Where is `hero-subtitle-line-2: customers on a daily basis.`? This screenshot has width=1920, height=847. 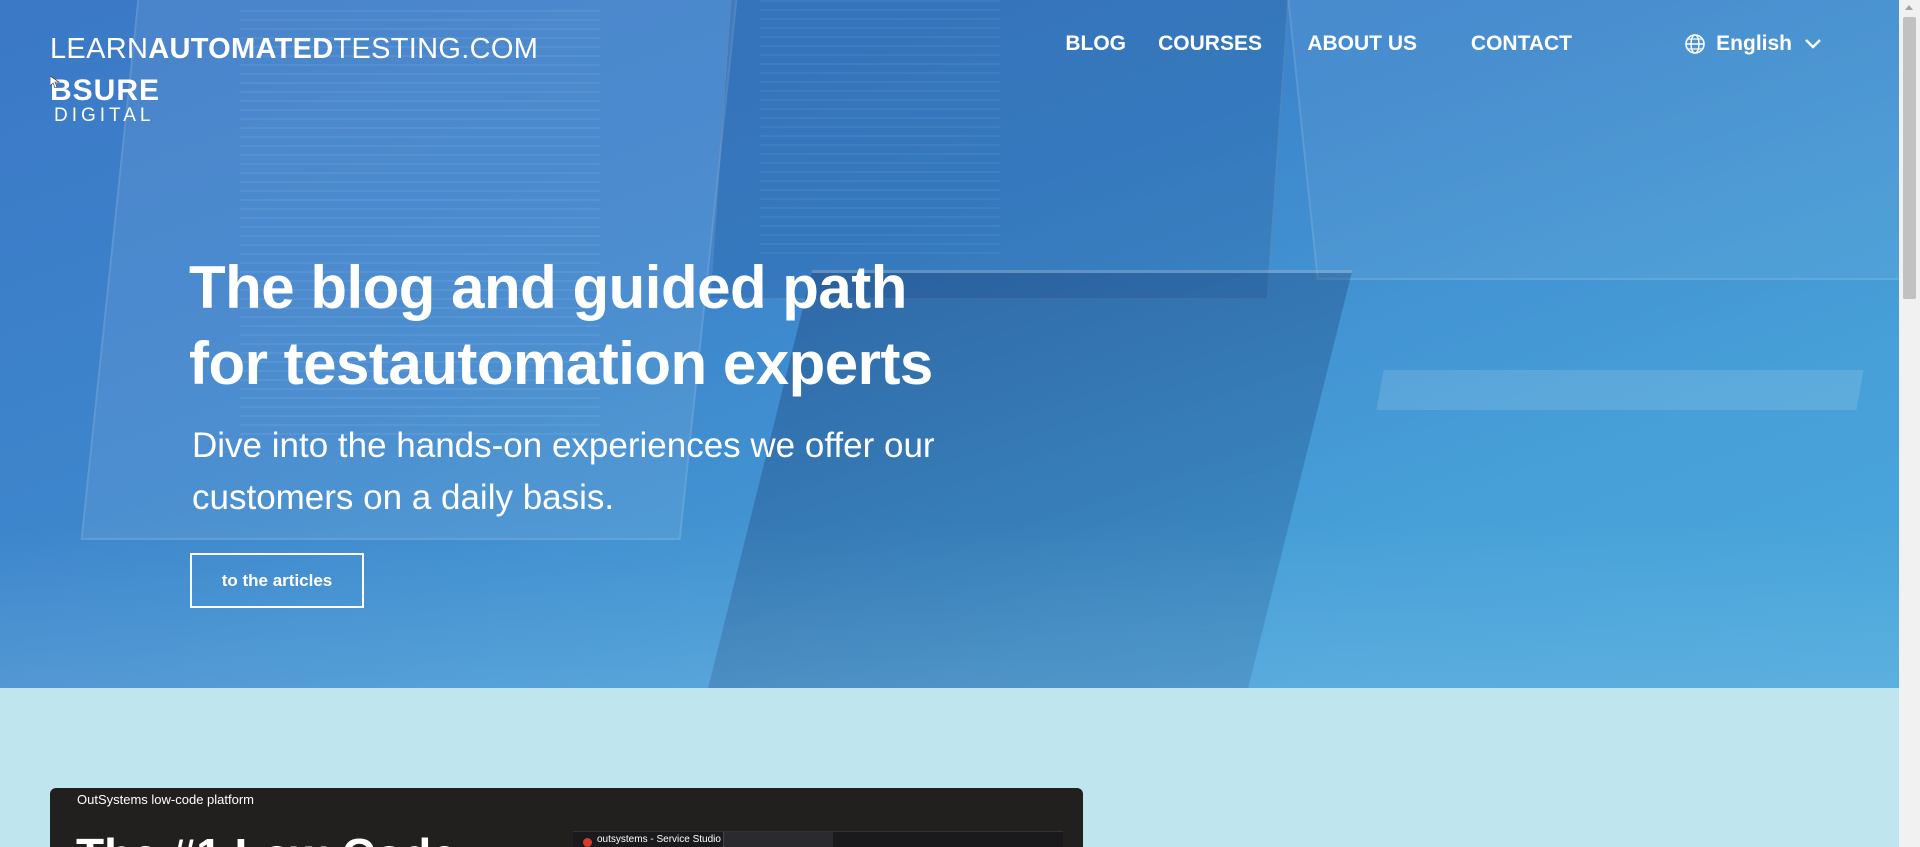 hero-subtitle-line-2: customers on a daily basis. is located at coordinates (403, 497).